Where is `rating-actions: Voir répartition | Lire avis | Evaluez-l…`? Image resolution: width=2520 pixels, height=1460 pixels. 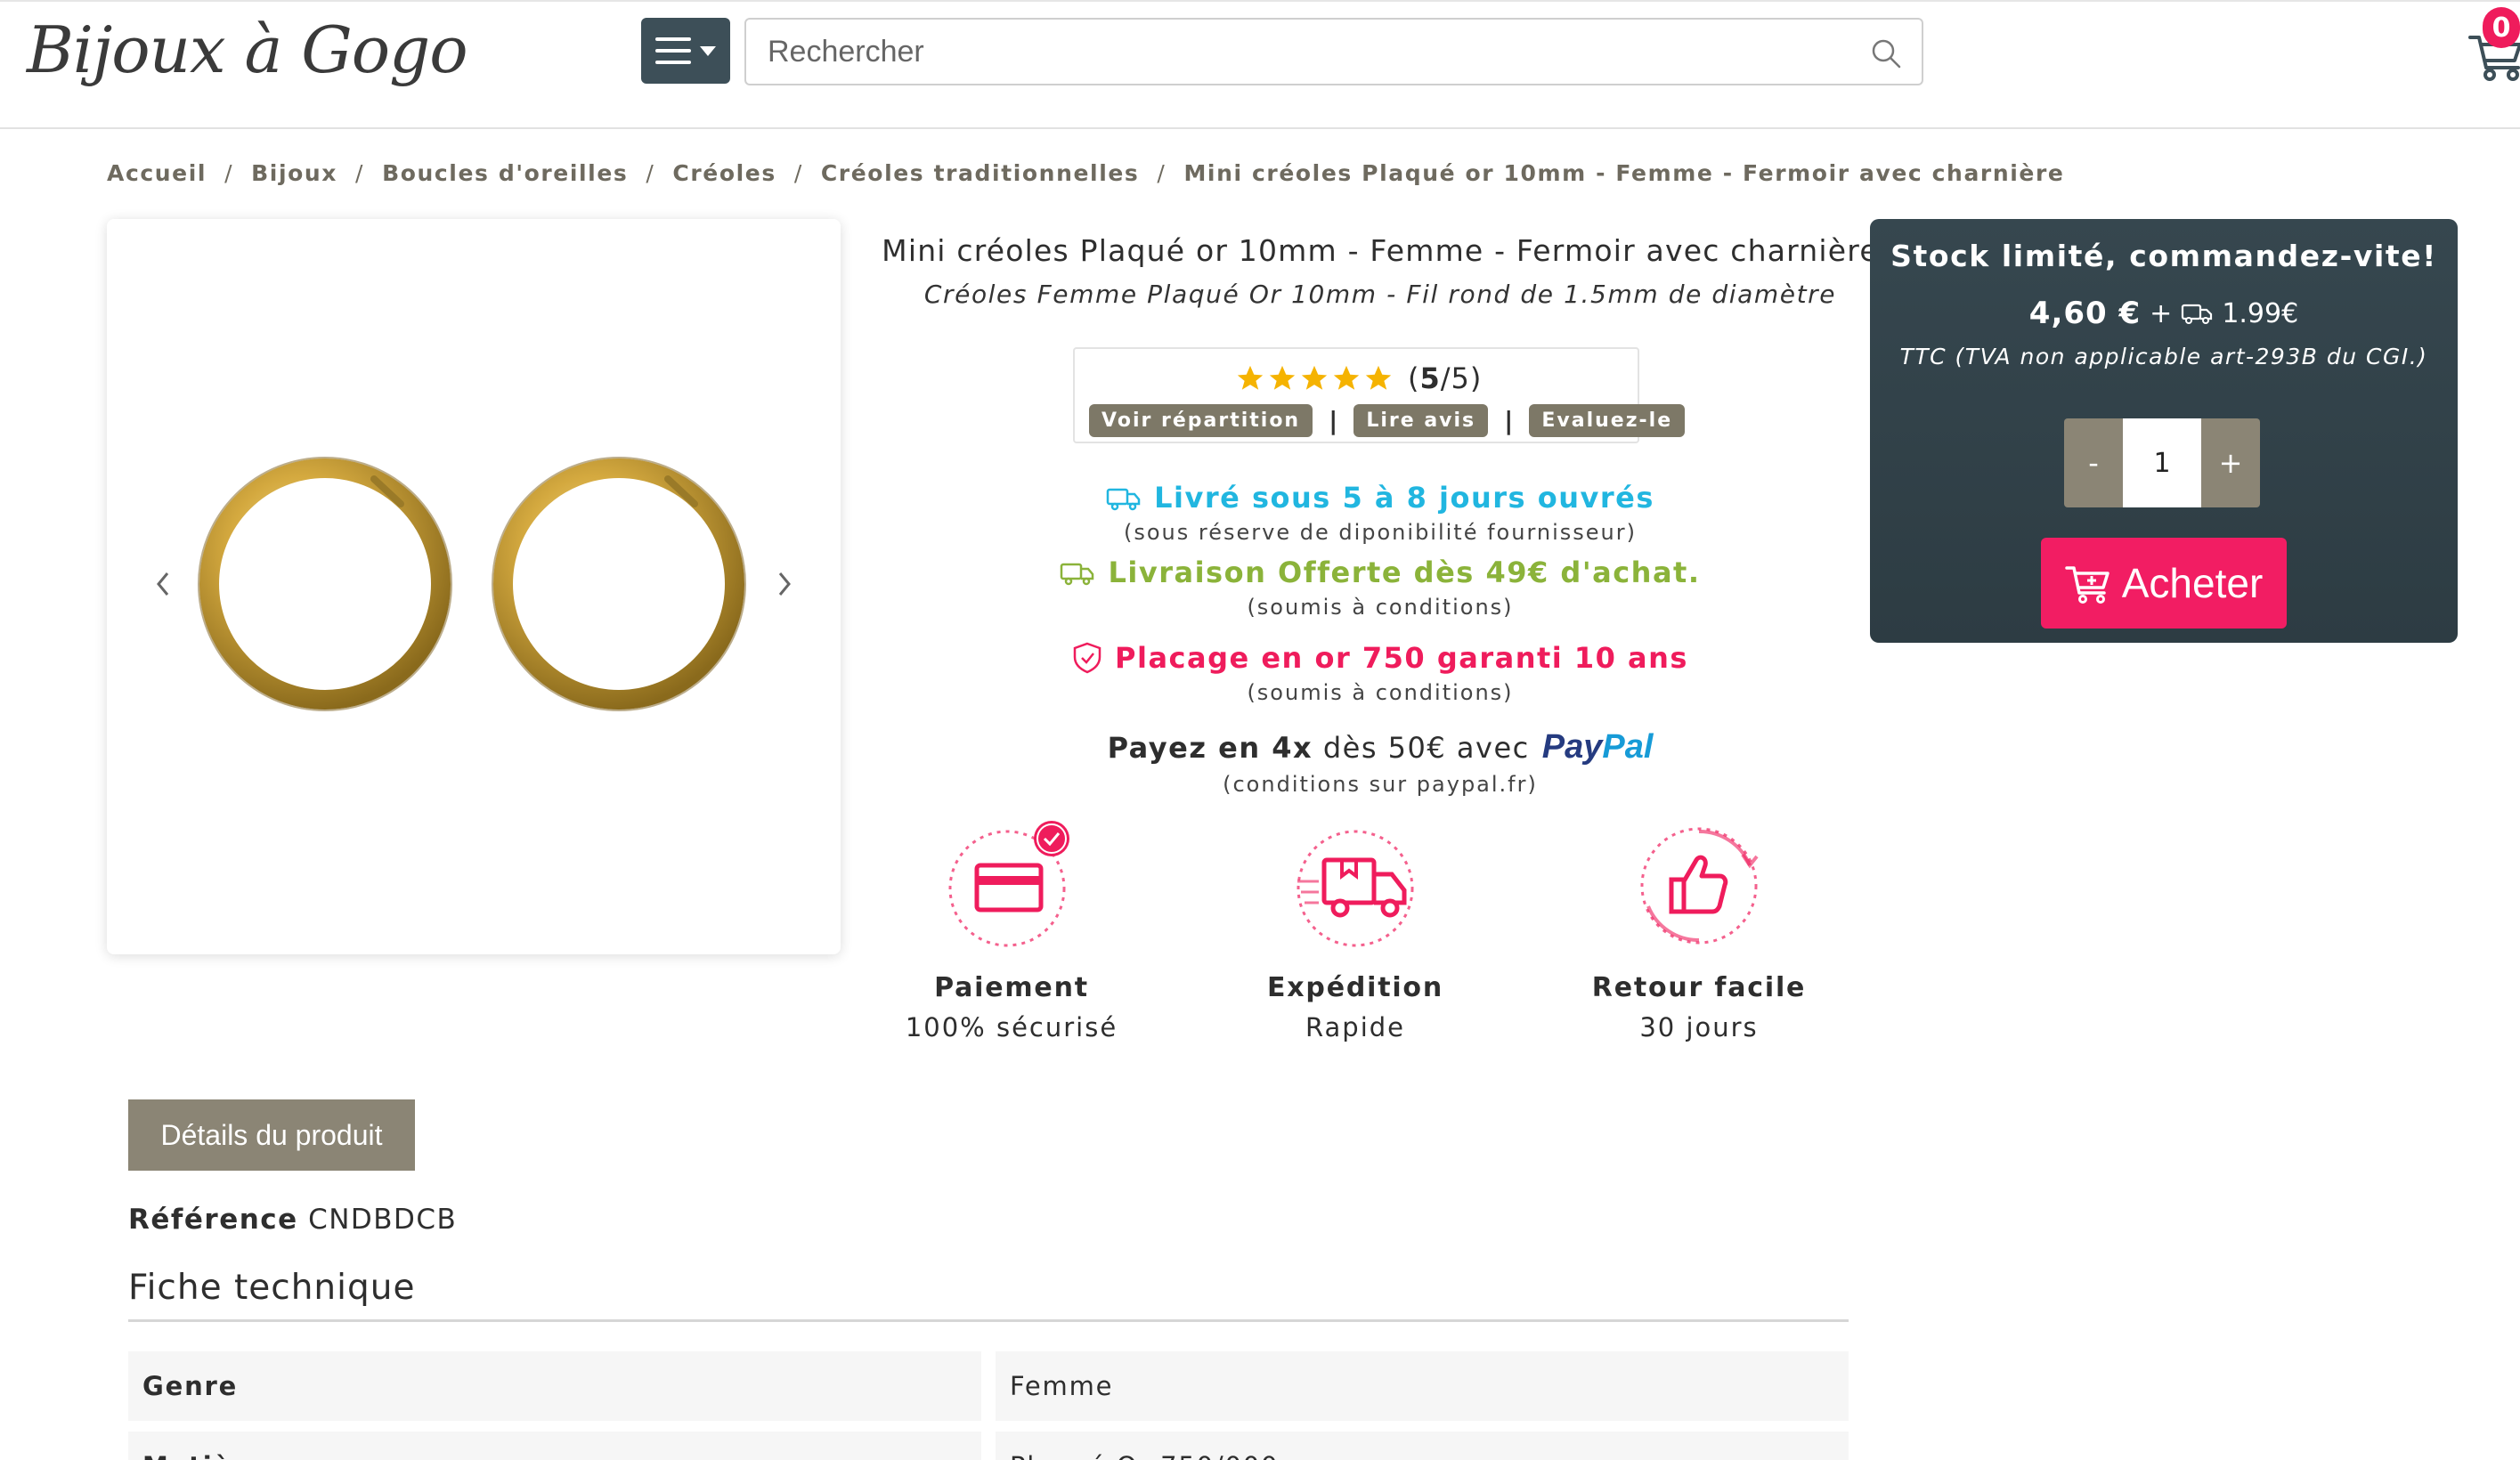
rating-actions: Voir répartition | Lire avis | Evaluez-l… is located at coordinates (1387, 420).